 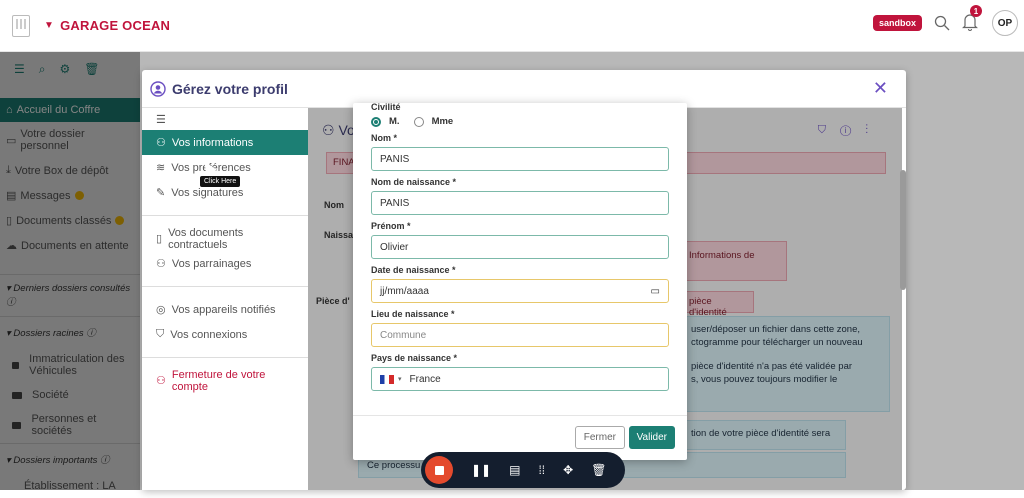 What do you see at coordinates (225, 263) in the screenshot?
I see `menu-item-referrals: ⚇ Vos parrainages` at bounding box center [225, 263].